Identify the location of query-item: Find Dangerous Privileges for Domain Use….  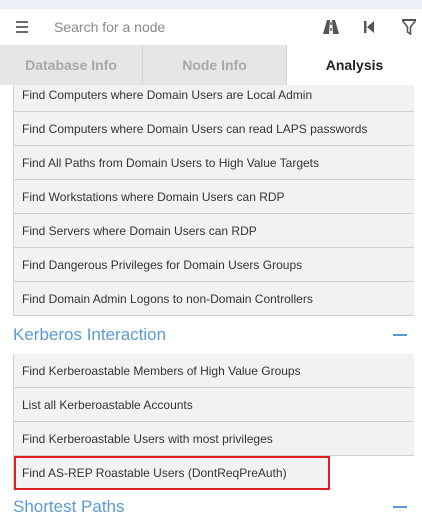
(214, 265).